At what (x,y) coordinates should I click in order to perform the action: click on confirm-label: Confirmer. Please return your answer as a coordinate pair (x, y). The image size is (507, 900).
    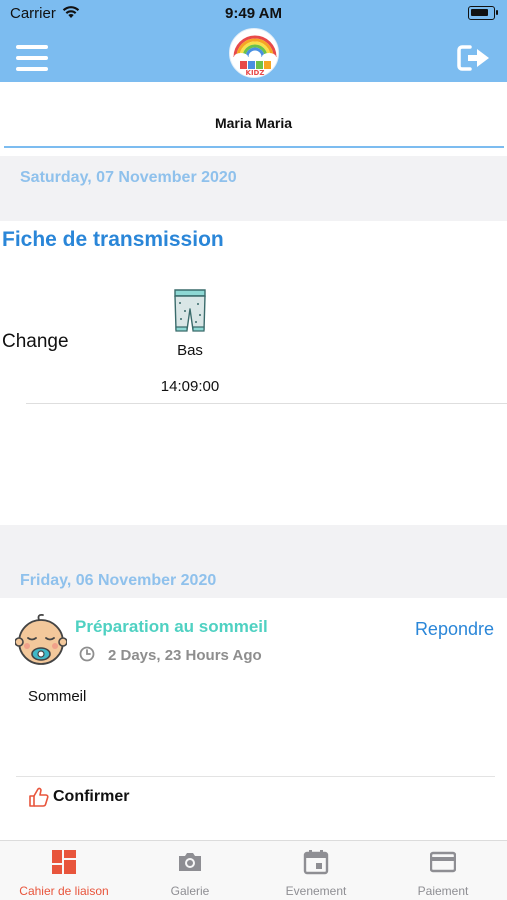
    Looking at the image, I should click on (91, 796).